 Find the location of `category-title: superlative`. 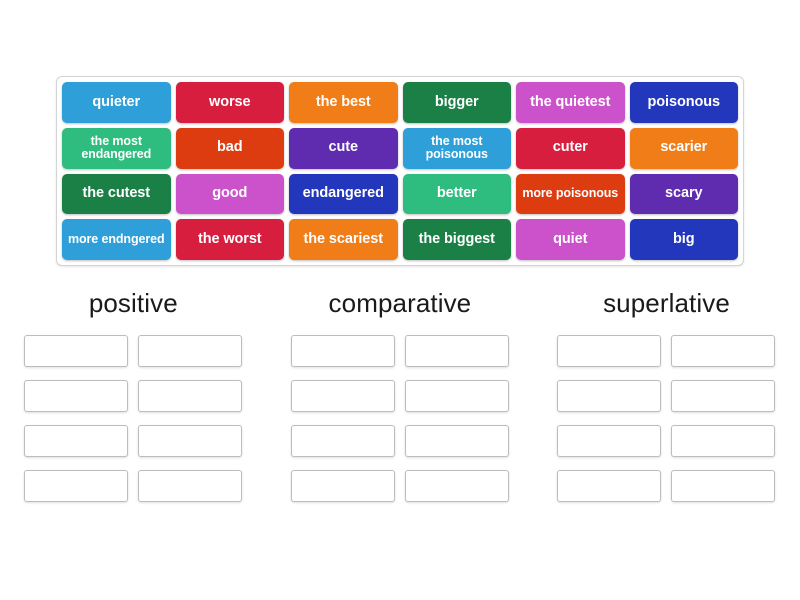

category-title: superlative is located at coordinates (666, 303).